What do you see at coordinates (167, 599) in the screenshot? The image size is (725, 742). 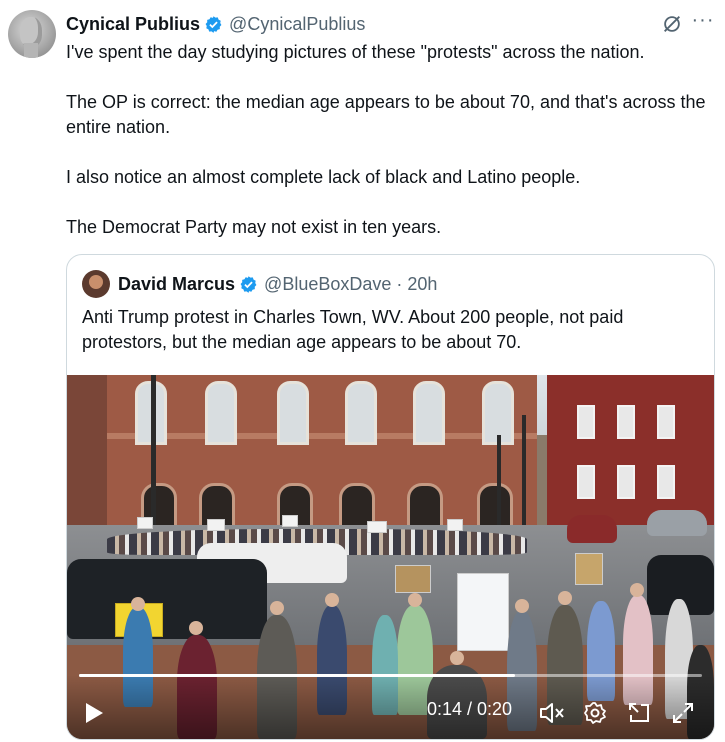 I see `dark-suv` at bounding box center [167, 599].